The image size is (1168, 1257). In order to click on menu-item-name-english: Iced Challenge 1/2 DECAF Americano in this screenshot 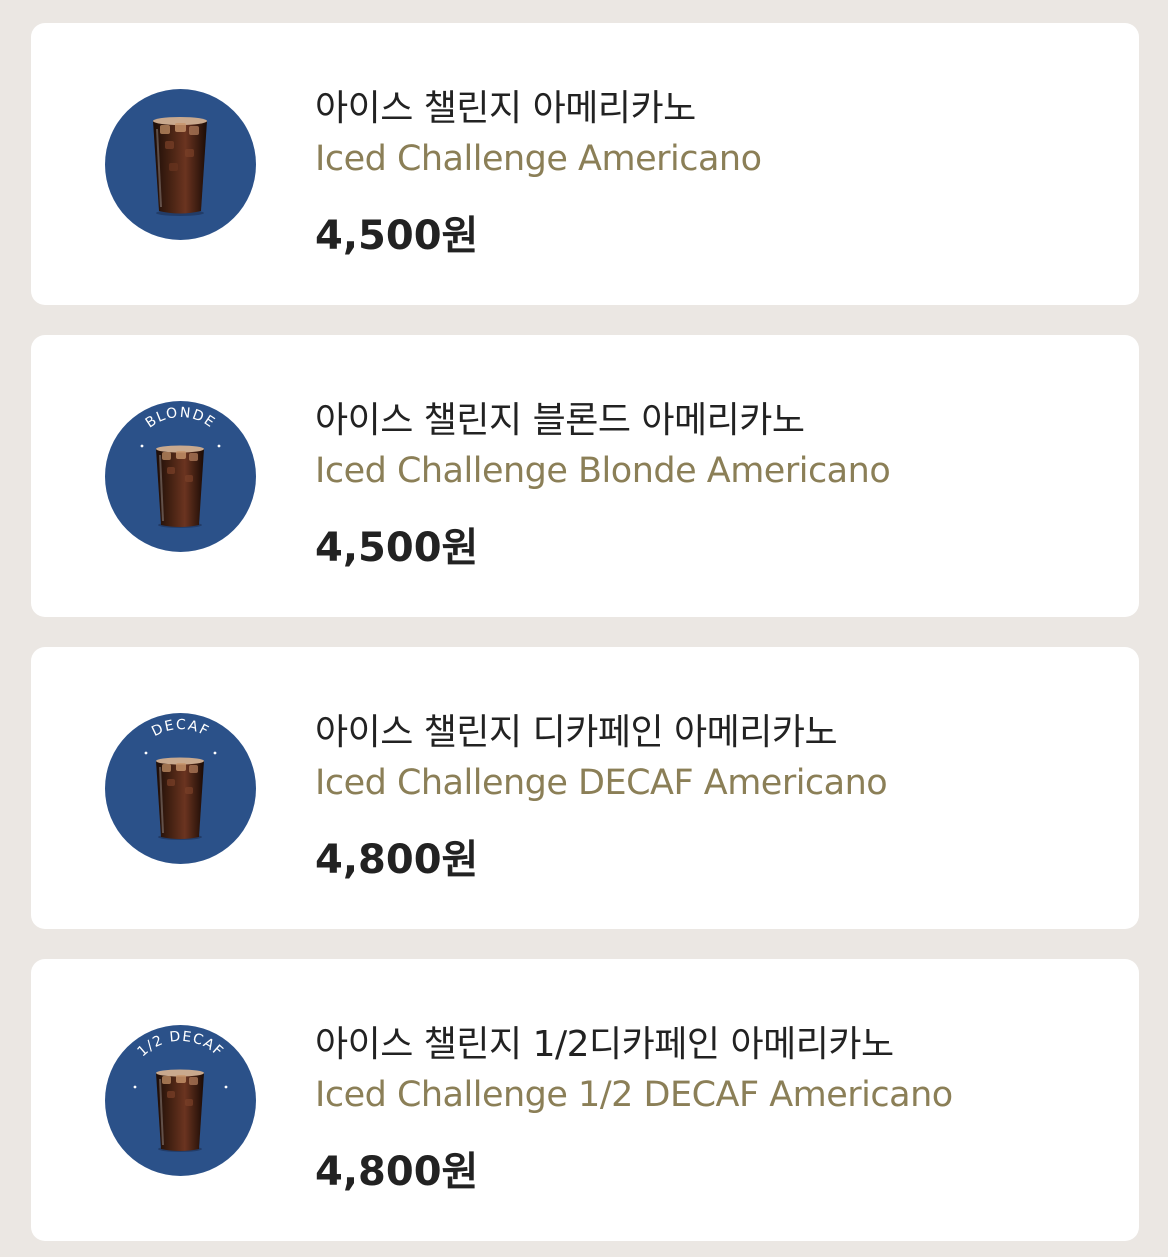, I will do `click(634, 1095)`.